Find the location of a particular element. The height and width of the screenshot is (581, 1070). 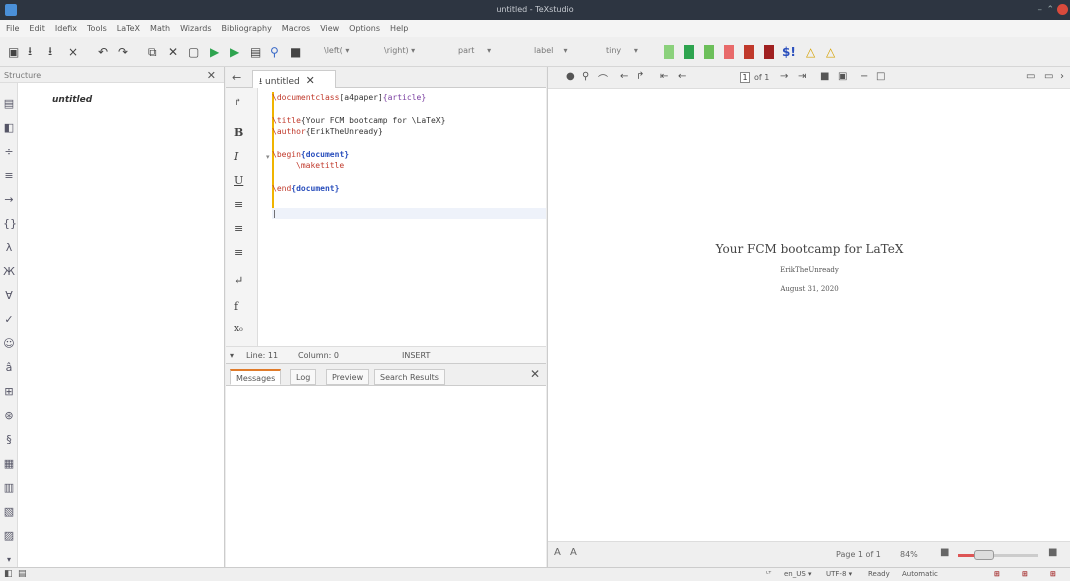

encoding-indicator: UTF-8 ▾ is located at coordinates (839, 574).